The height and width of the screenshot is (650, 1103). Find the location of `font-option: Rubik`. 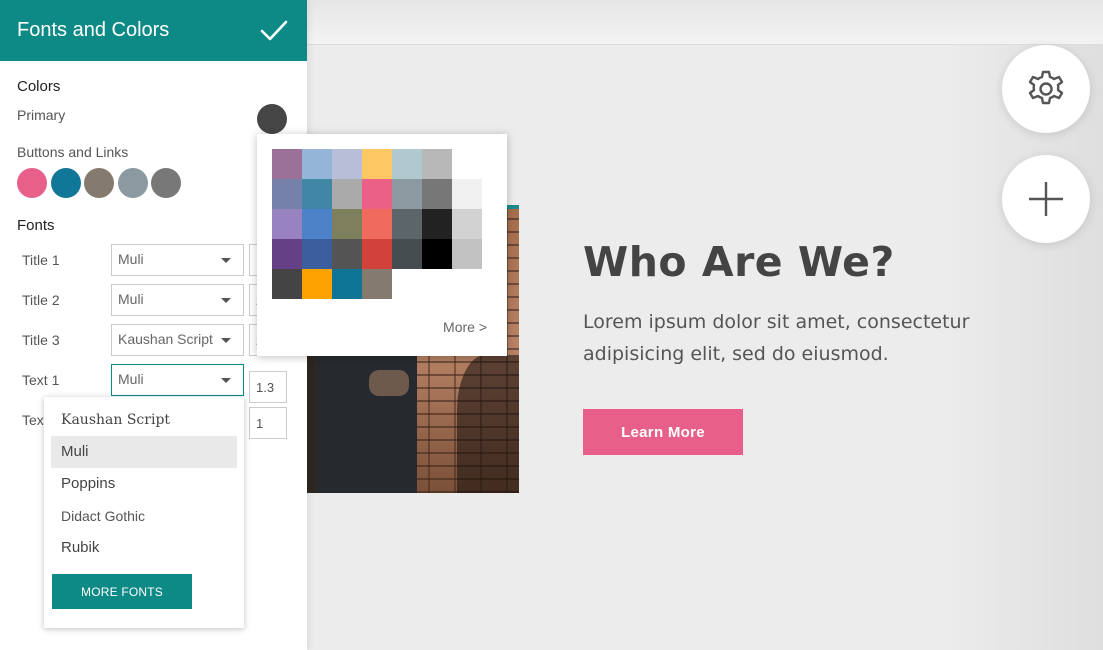

font-option: Rubik is located at coordinates (144, 548).